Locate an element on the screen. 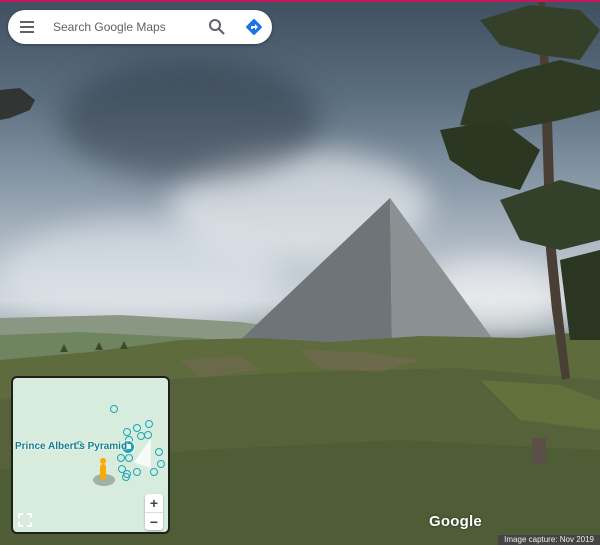 Image resolution: width=600 pixels, height=545 pixels. hamburger-menu-icon is located at coordinates (28, 27).